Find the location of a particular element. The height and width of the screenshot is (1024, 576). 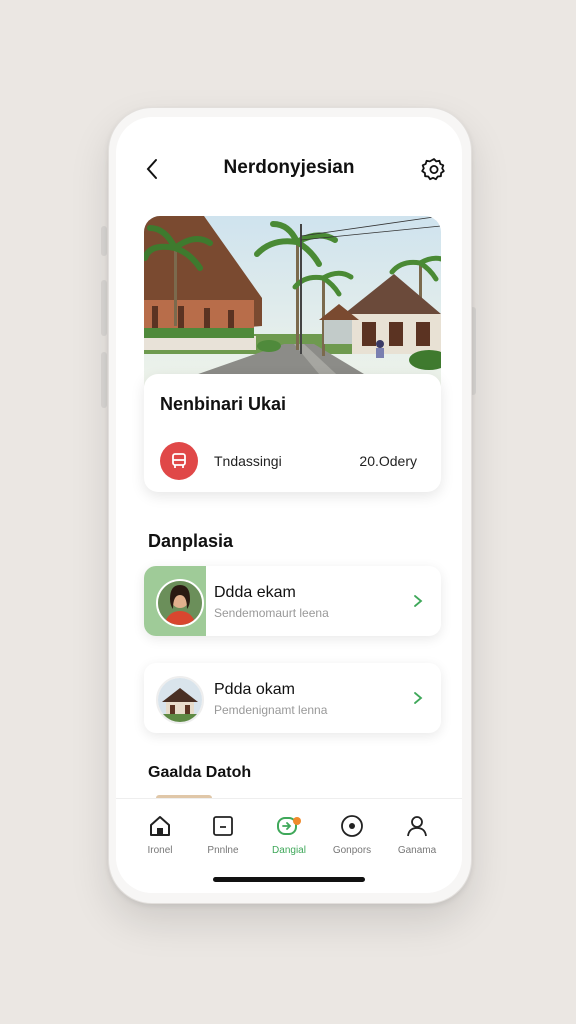

tab-fourth: Gonpors is located at coordinates (352, 834).